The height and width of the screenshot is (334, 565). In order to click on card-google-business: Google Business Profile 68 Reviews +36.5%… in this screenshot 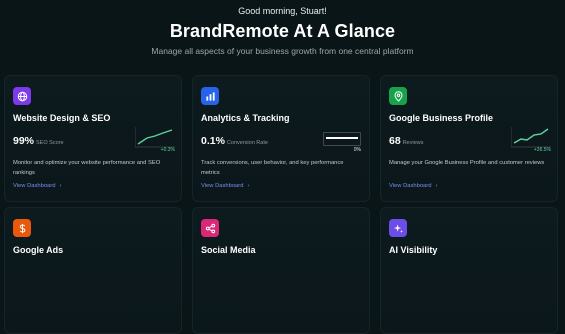, I will do `click(469, 138)`.